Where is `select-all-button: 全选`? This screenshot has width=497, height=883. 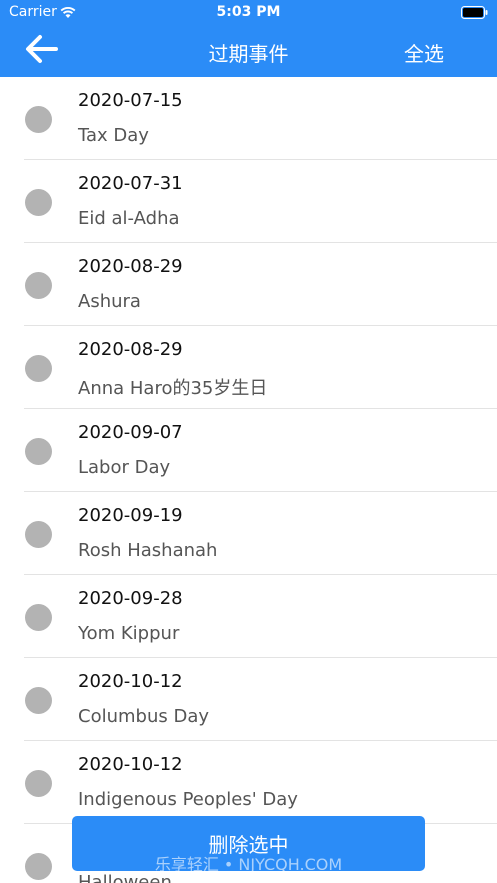
select-all-button: 全选 is located at coordinates (424, 52).